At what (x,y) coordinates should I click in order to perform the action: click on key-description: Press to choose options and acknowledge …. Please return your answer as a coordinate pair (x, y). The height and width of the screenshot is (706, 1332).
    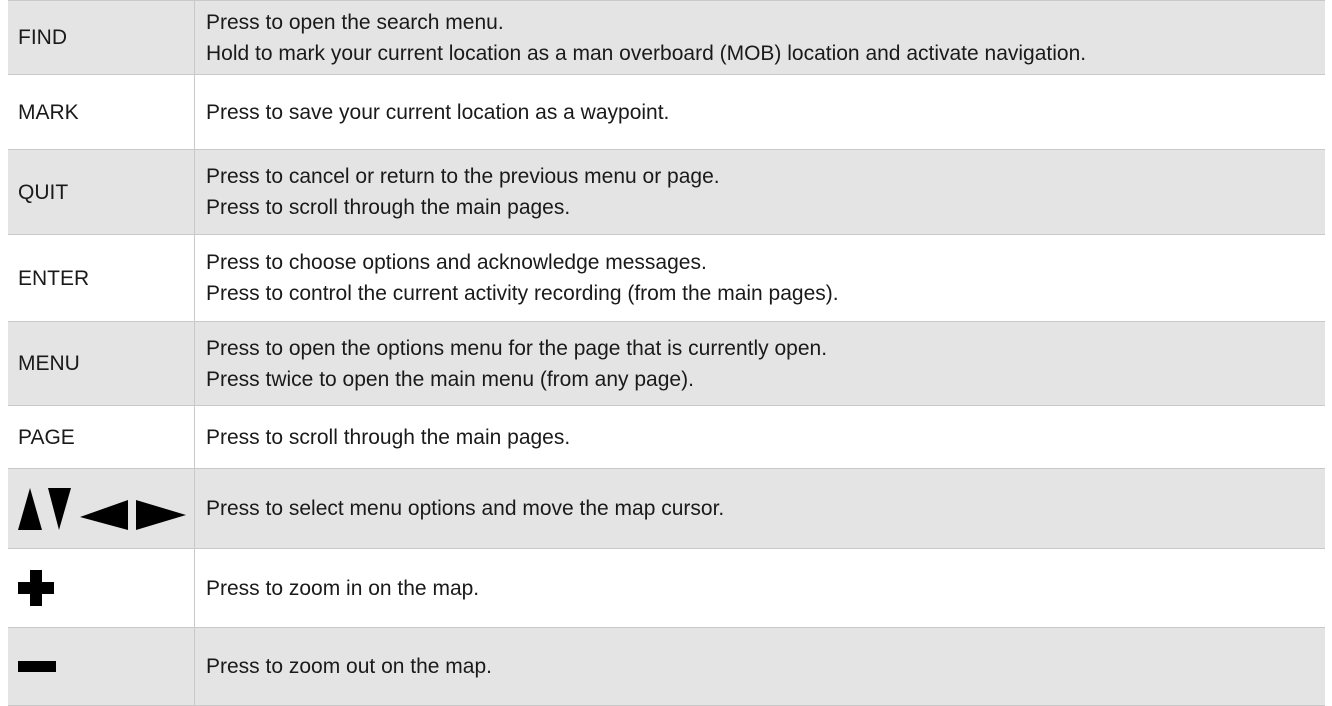
    Looking at the image, I should click on (759, 278).